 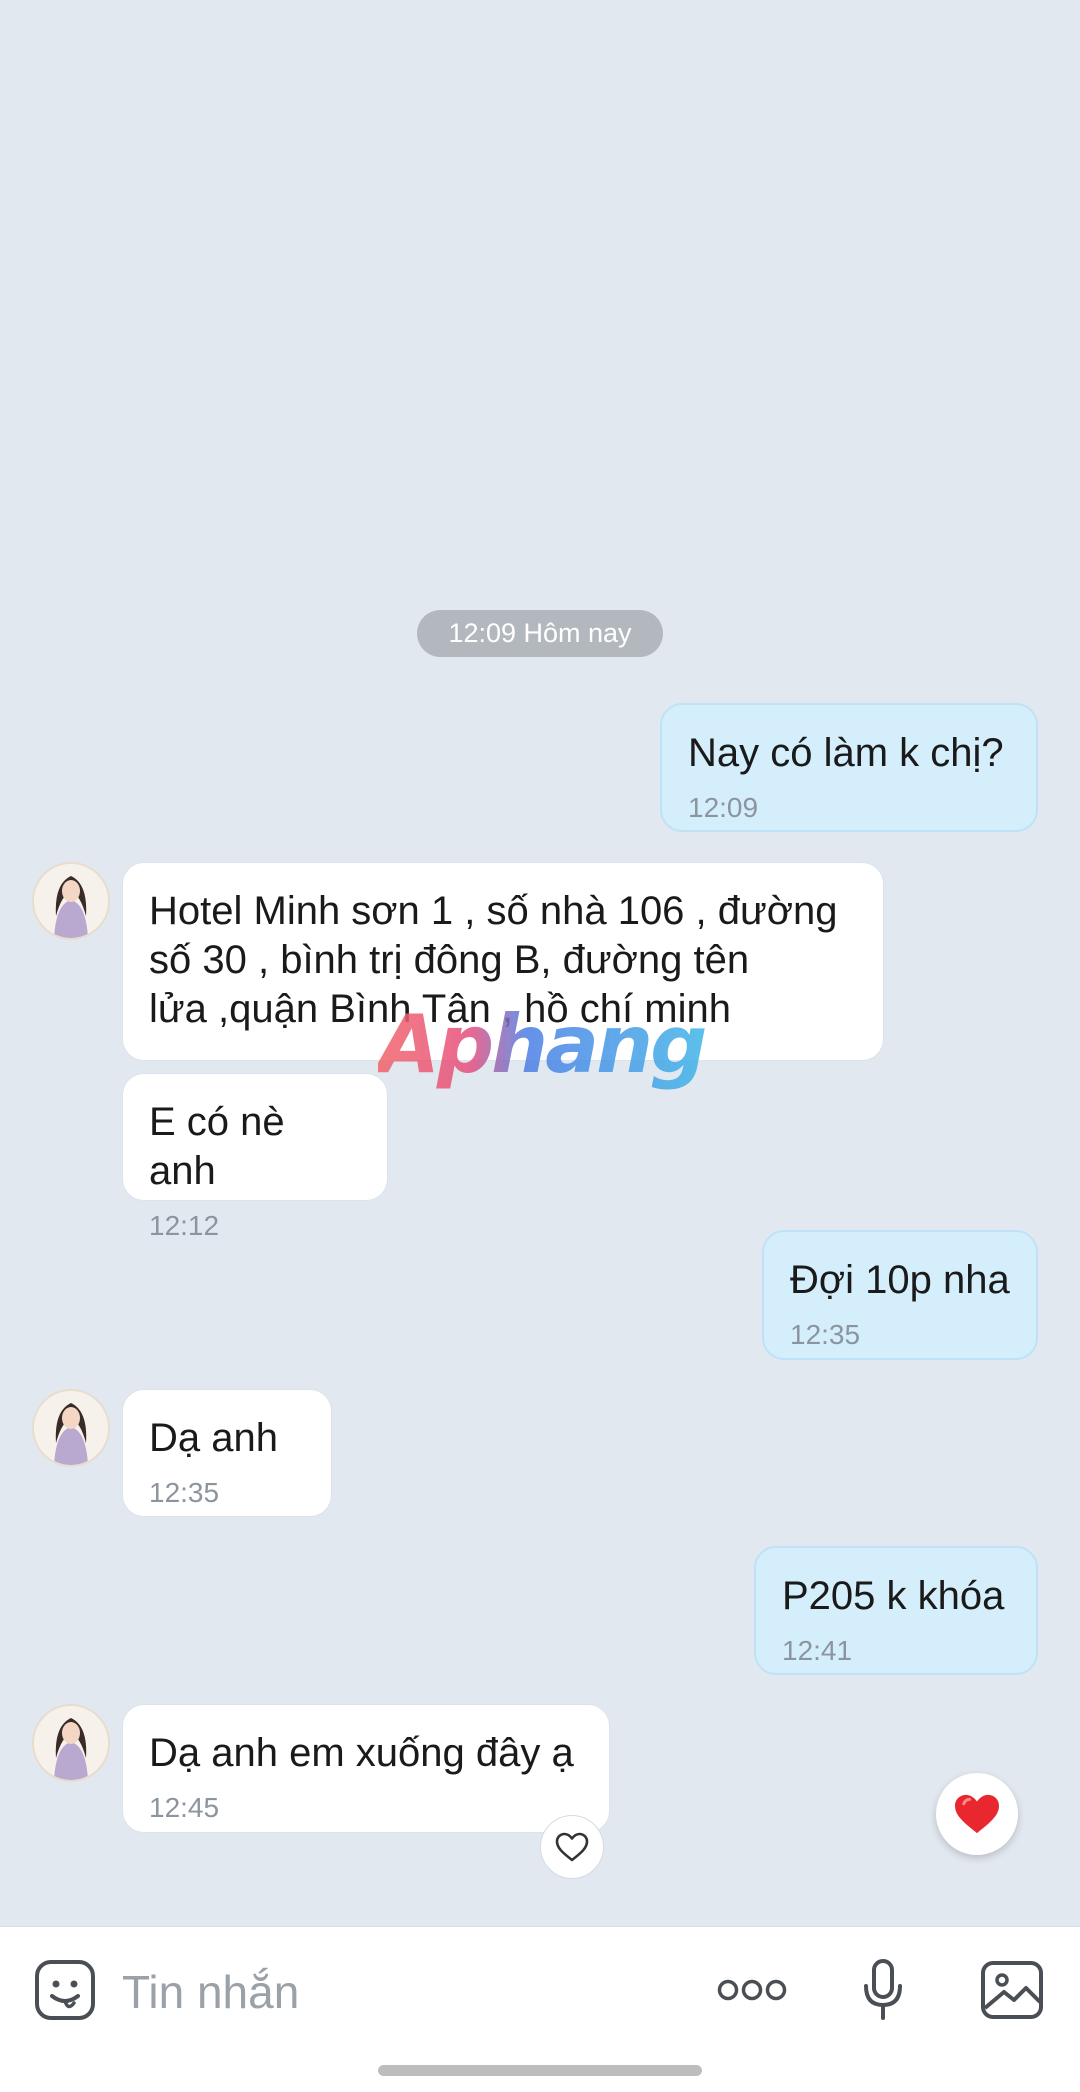 I want to click on message-text: Dạ anh, so click(x=213, y=1438).